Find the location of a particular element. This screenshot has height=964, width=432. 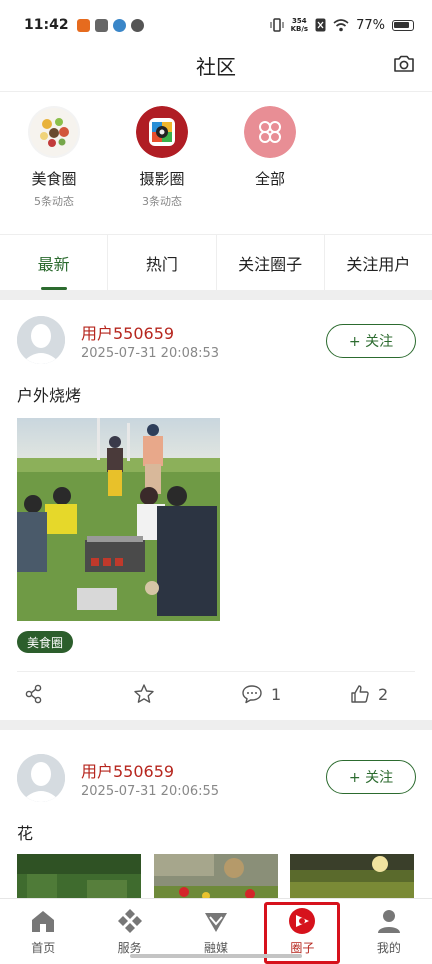

photo-circle-avatar is located at coordinates (162, 132).